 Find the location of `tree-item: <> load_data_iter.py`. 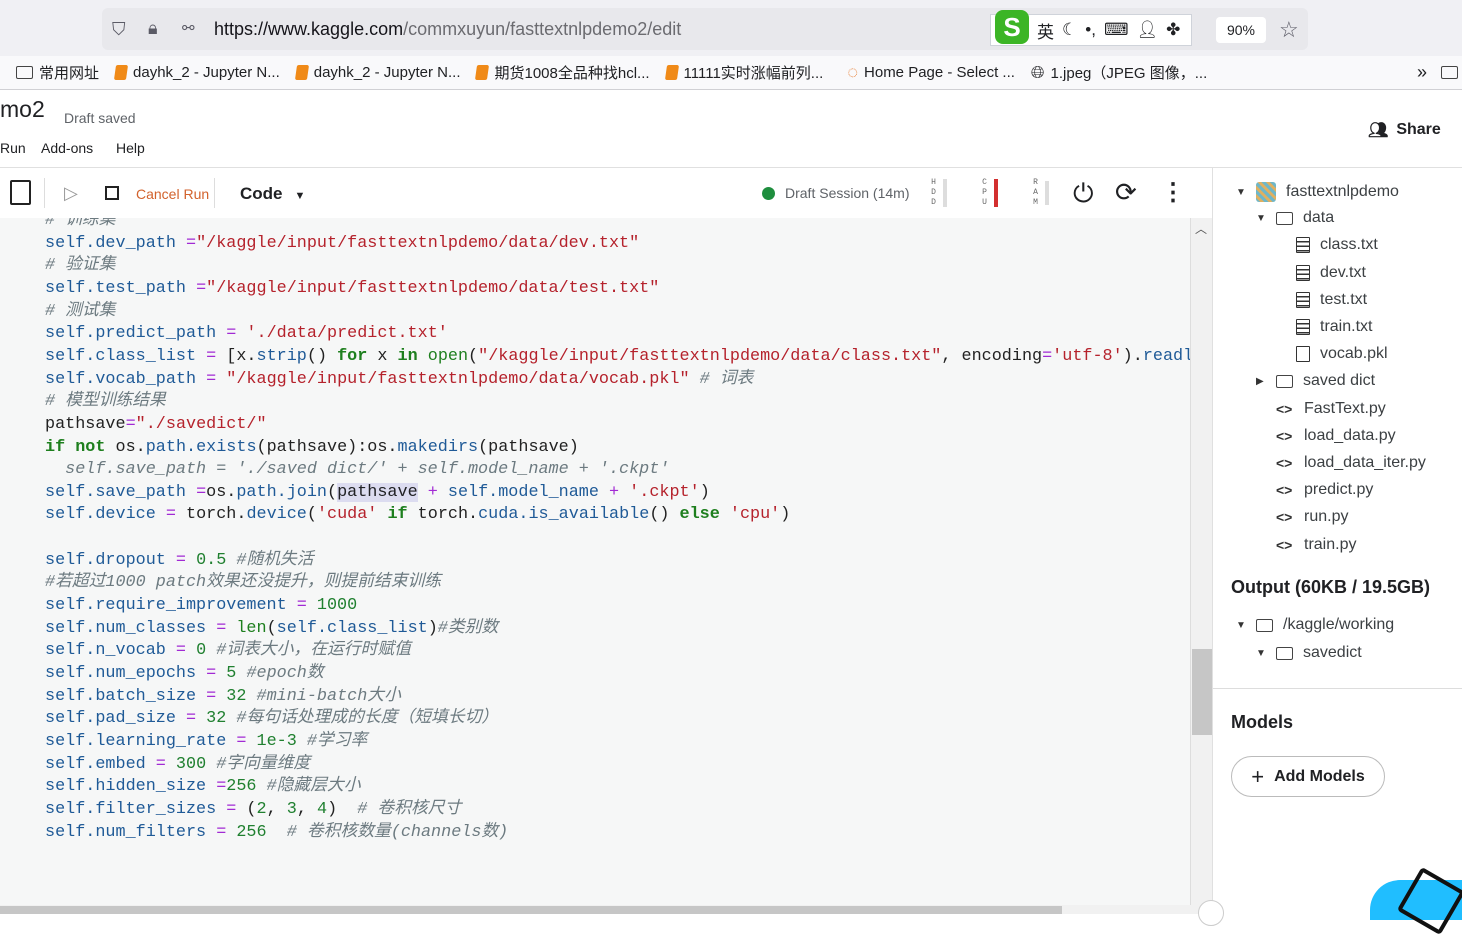

tree-item: <> load_data_iter.py is located at coordinates (1351, 463).